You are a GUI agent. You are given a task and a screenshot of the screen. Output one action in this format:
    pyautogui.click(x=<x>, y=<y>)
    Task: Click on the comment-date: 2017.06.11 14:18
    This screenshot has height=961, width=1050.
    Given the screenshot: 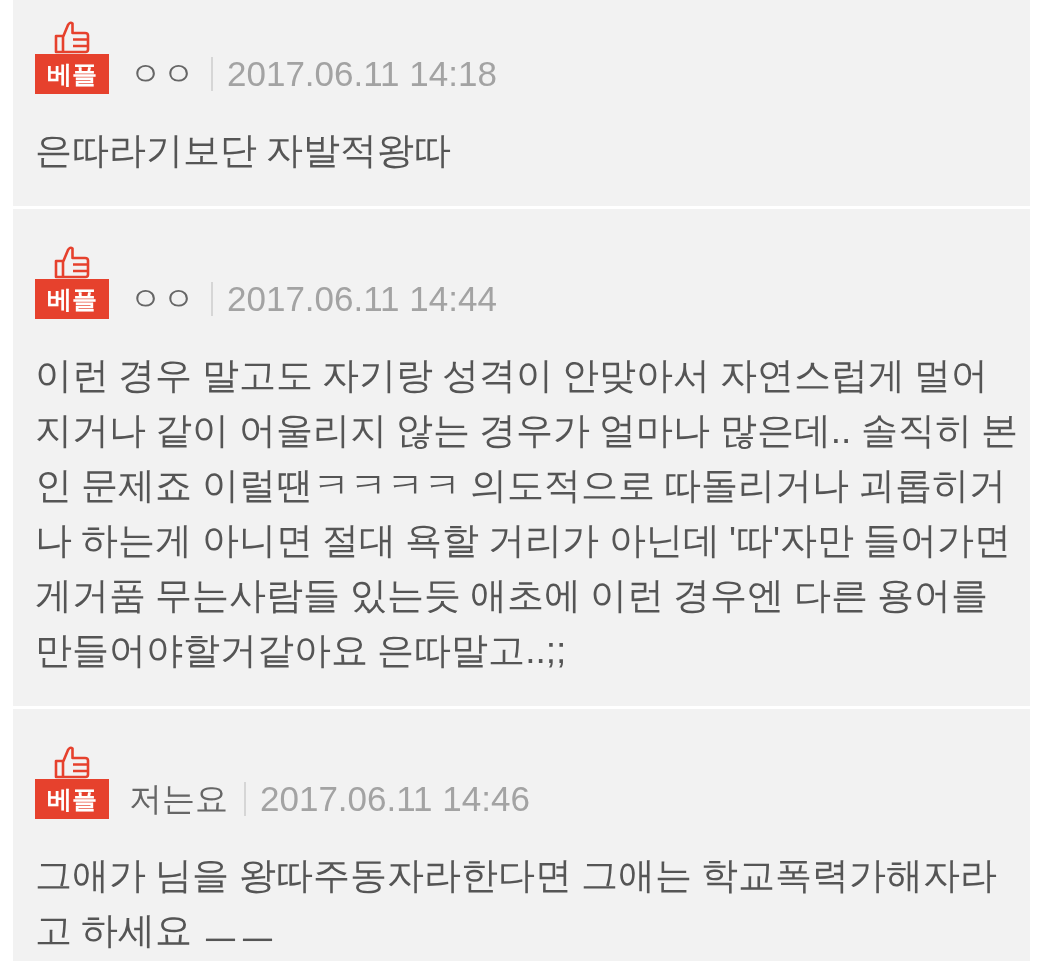 What is the action you would take?
    pyautogui.click(x=362, y=74)
    